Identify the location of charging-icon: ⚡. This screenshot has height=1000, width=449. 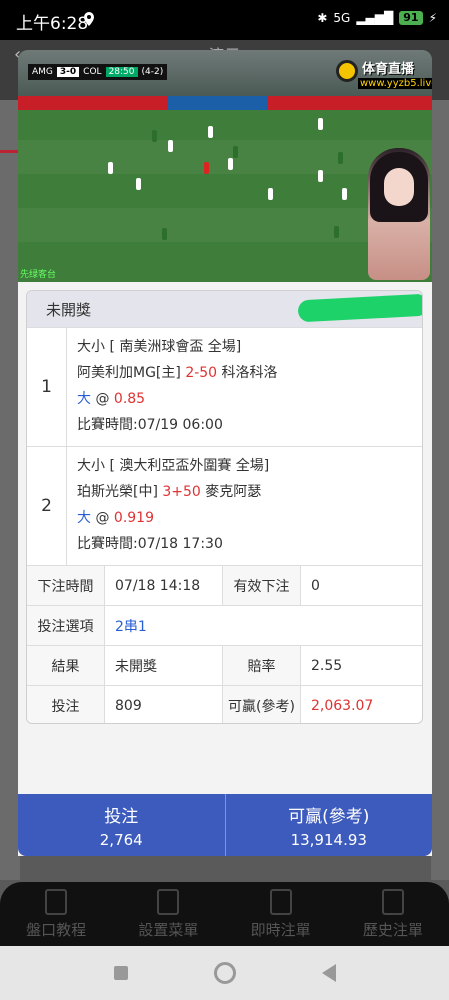
(432, 18).